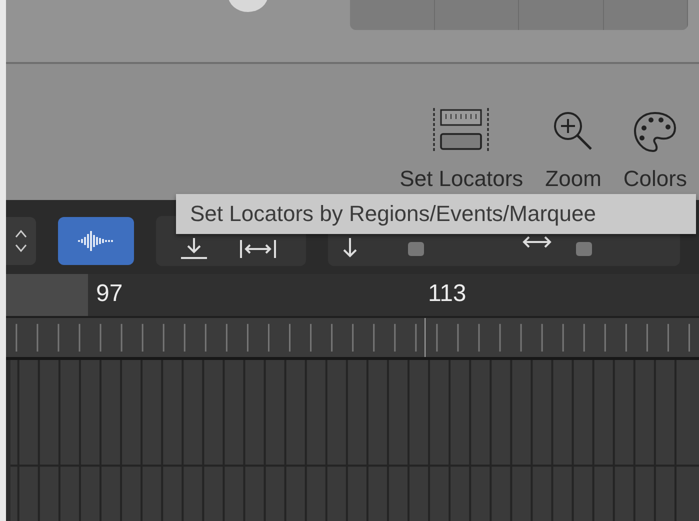  What do you see at coordinates (461, 130) in the screenshot?
I see `locators-icon` at bounding box center [461, 130].